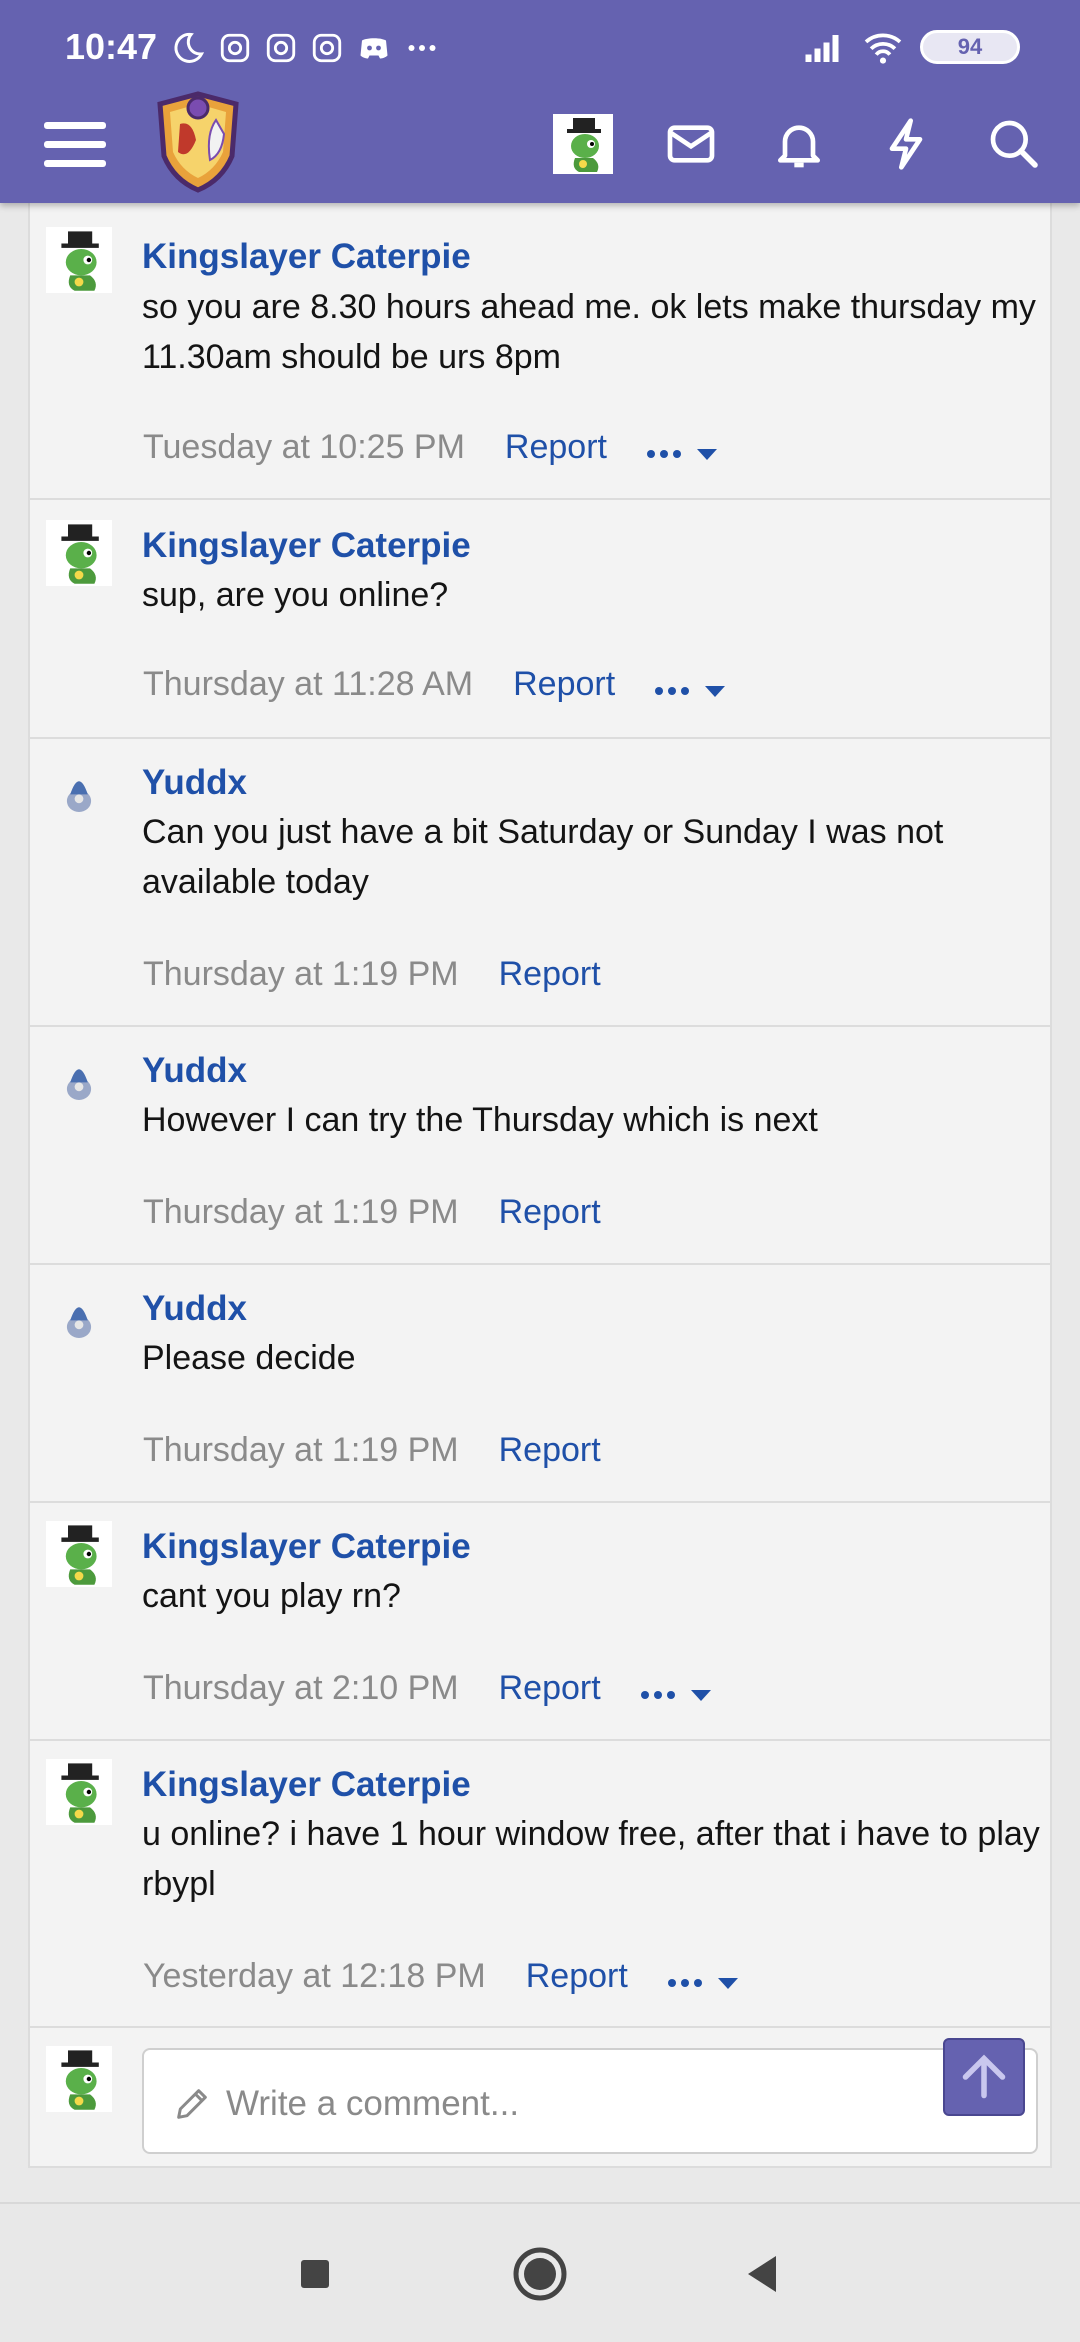 This screenshot has height=2342, width=1080. I want to click on message-text: Please decide, so click(249, 1358).